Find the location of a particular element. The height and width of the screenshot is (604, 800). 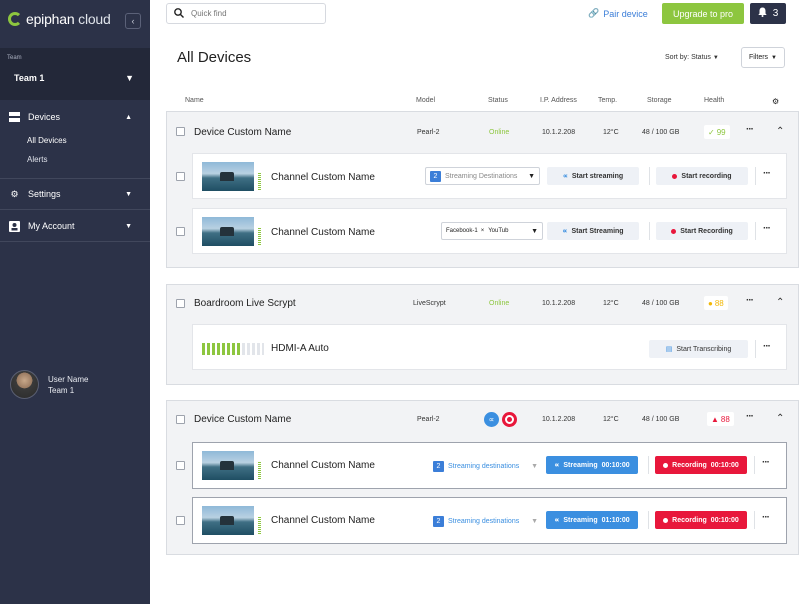

search-input is located at coordinates (251, 13).